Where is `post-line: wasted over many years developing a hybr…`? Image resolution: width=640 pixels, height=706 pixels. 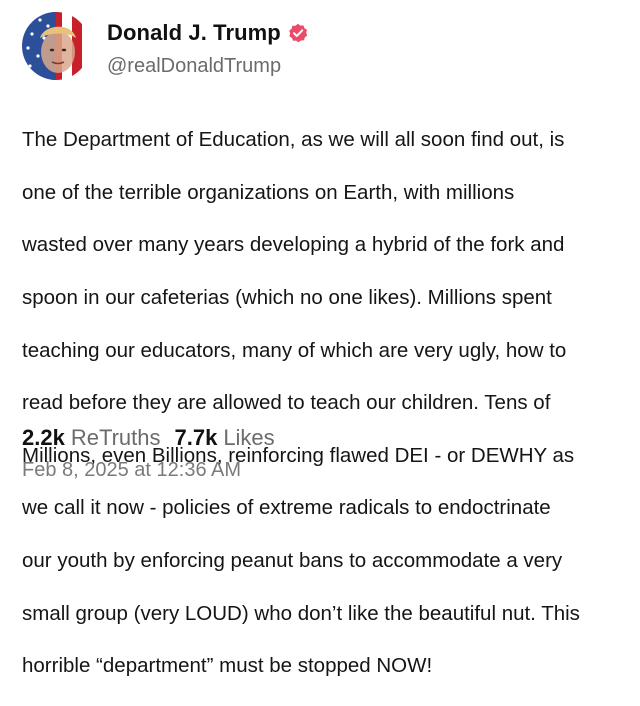
post-line: wasted over many years developing a hybr… is located at coordinates (293, 245).